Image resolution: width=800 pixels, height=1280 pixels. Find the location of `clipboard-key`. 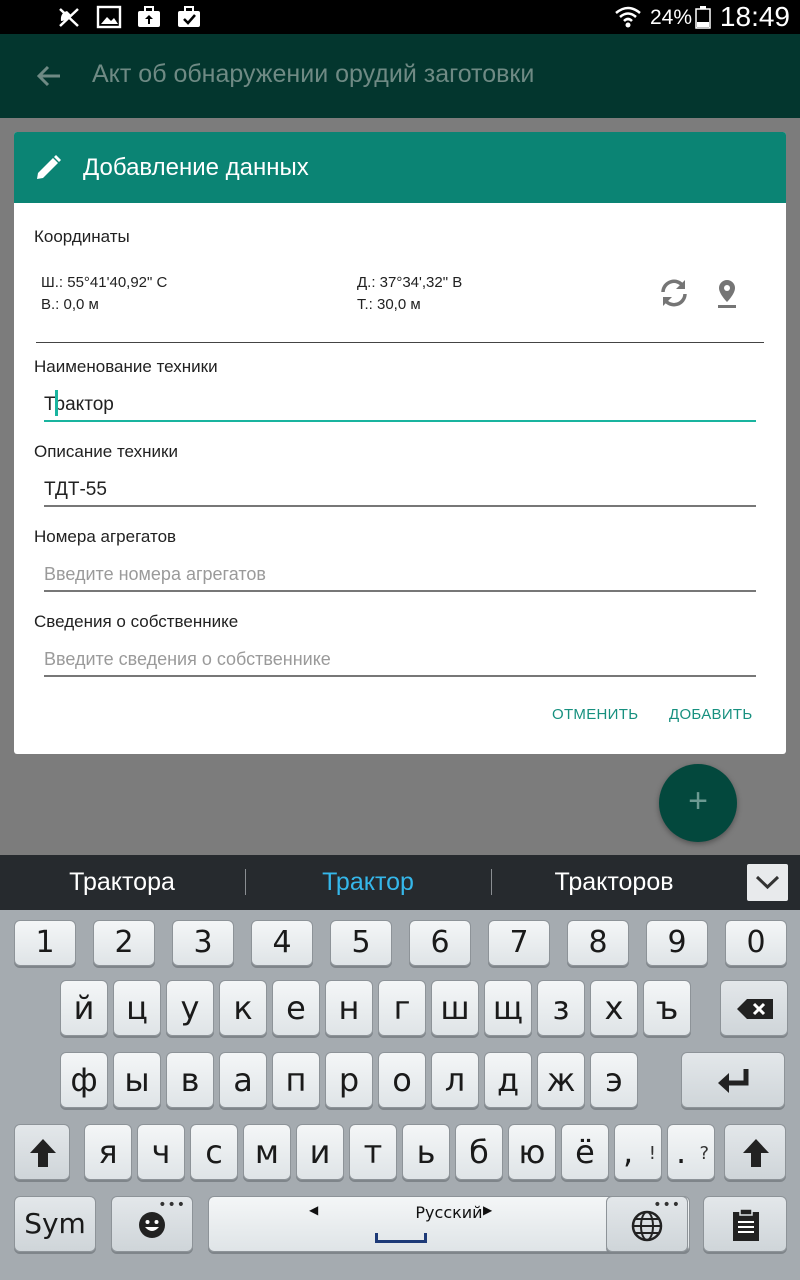

clipboard-key is located at coordinates (745, 1224).